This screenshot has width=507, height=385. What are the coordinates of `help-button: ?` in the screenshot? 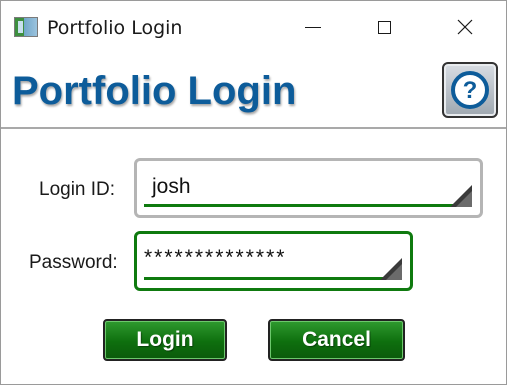 It's located at (470, 90).